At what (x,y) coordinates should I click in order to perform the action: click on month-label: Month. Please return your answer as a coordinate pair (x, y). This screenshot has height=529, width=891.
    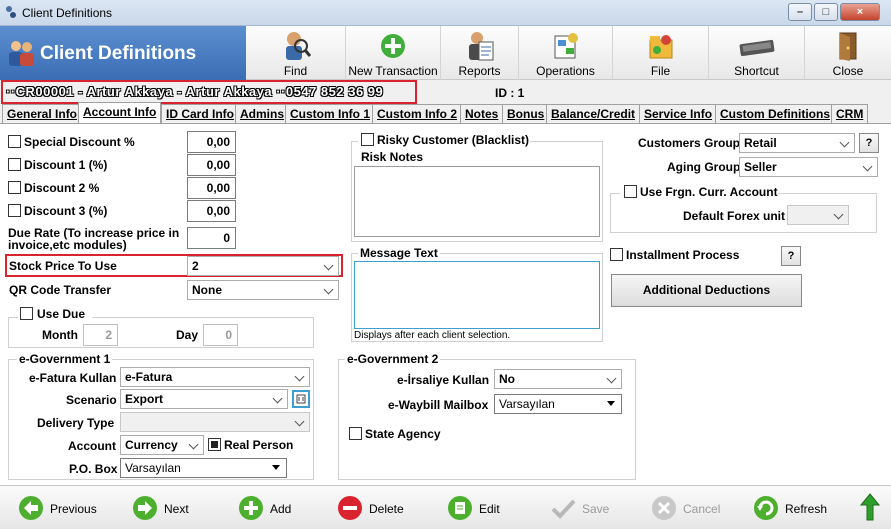
    Looking at the image, I should click on (60, 335).